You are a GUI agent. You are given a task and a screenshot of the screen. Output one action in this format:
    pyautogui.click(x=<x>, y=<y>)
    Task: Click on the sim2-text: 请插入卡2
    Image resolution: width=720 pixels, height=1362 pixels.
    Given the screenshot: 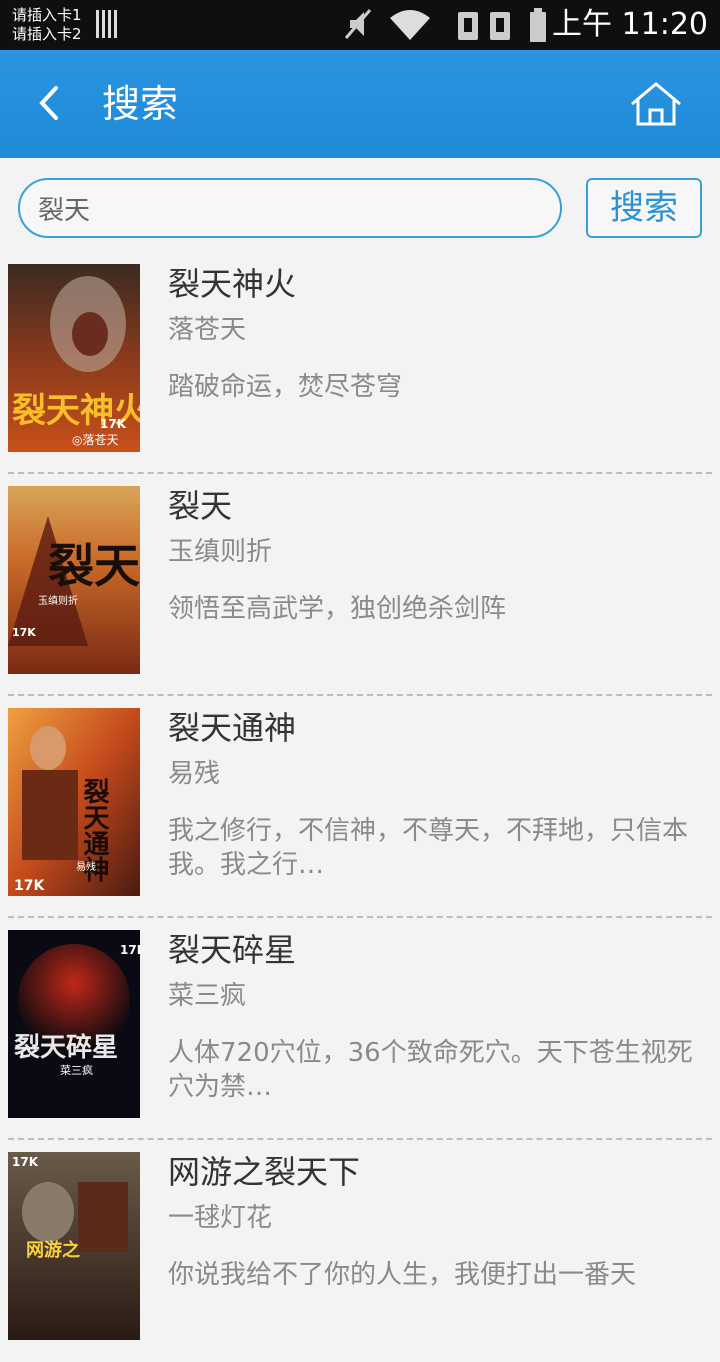 What is the action you would take?
    pyautogui.click(x=47, y=34)
    